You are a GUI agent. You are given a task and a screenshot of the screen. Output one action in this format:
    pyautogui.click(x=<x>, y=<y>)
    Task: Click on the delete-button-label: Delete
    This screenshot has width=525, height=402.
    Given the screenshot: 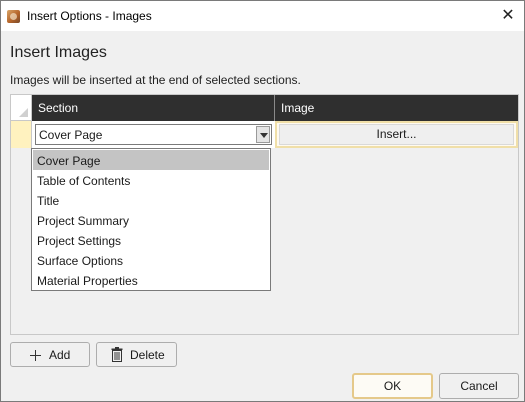 What is the action you would take?
    pyautogui.click(x=147, y=355)
    